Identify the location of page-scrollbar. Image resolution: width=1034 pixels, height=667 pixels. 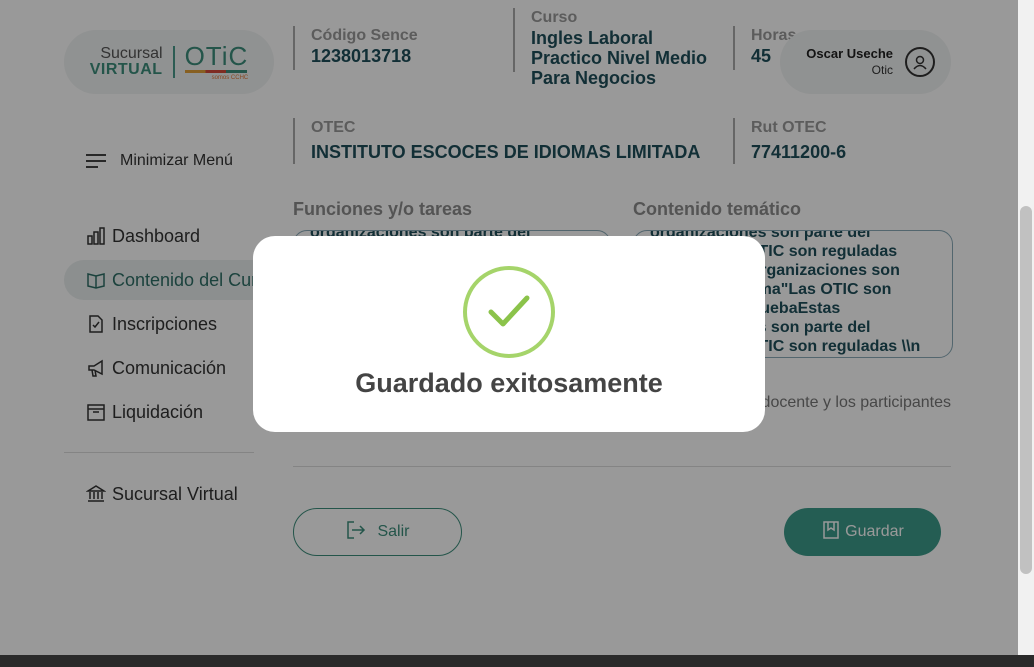
(1026, 327).